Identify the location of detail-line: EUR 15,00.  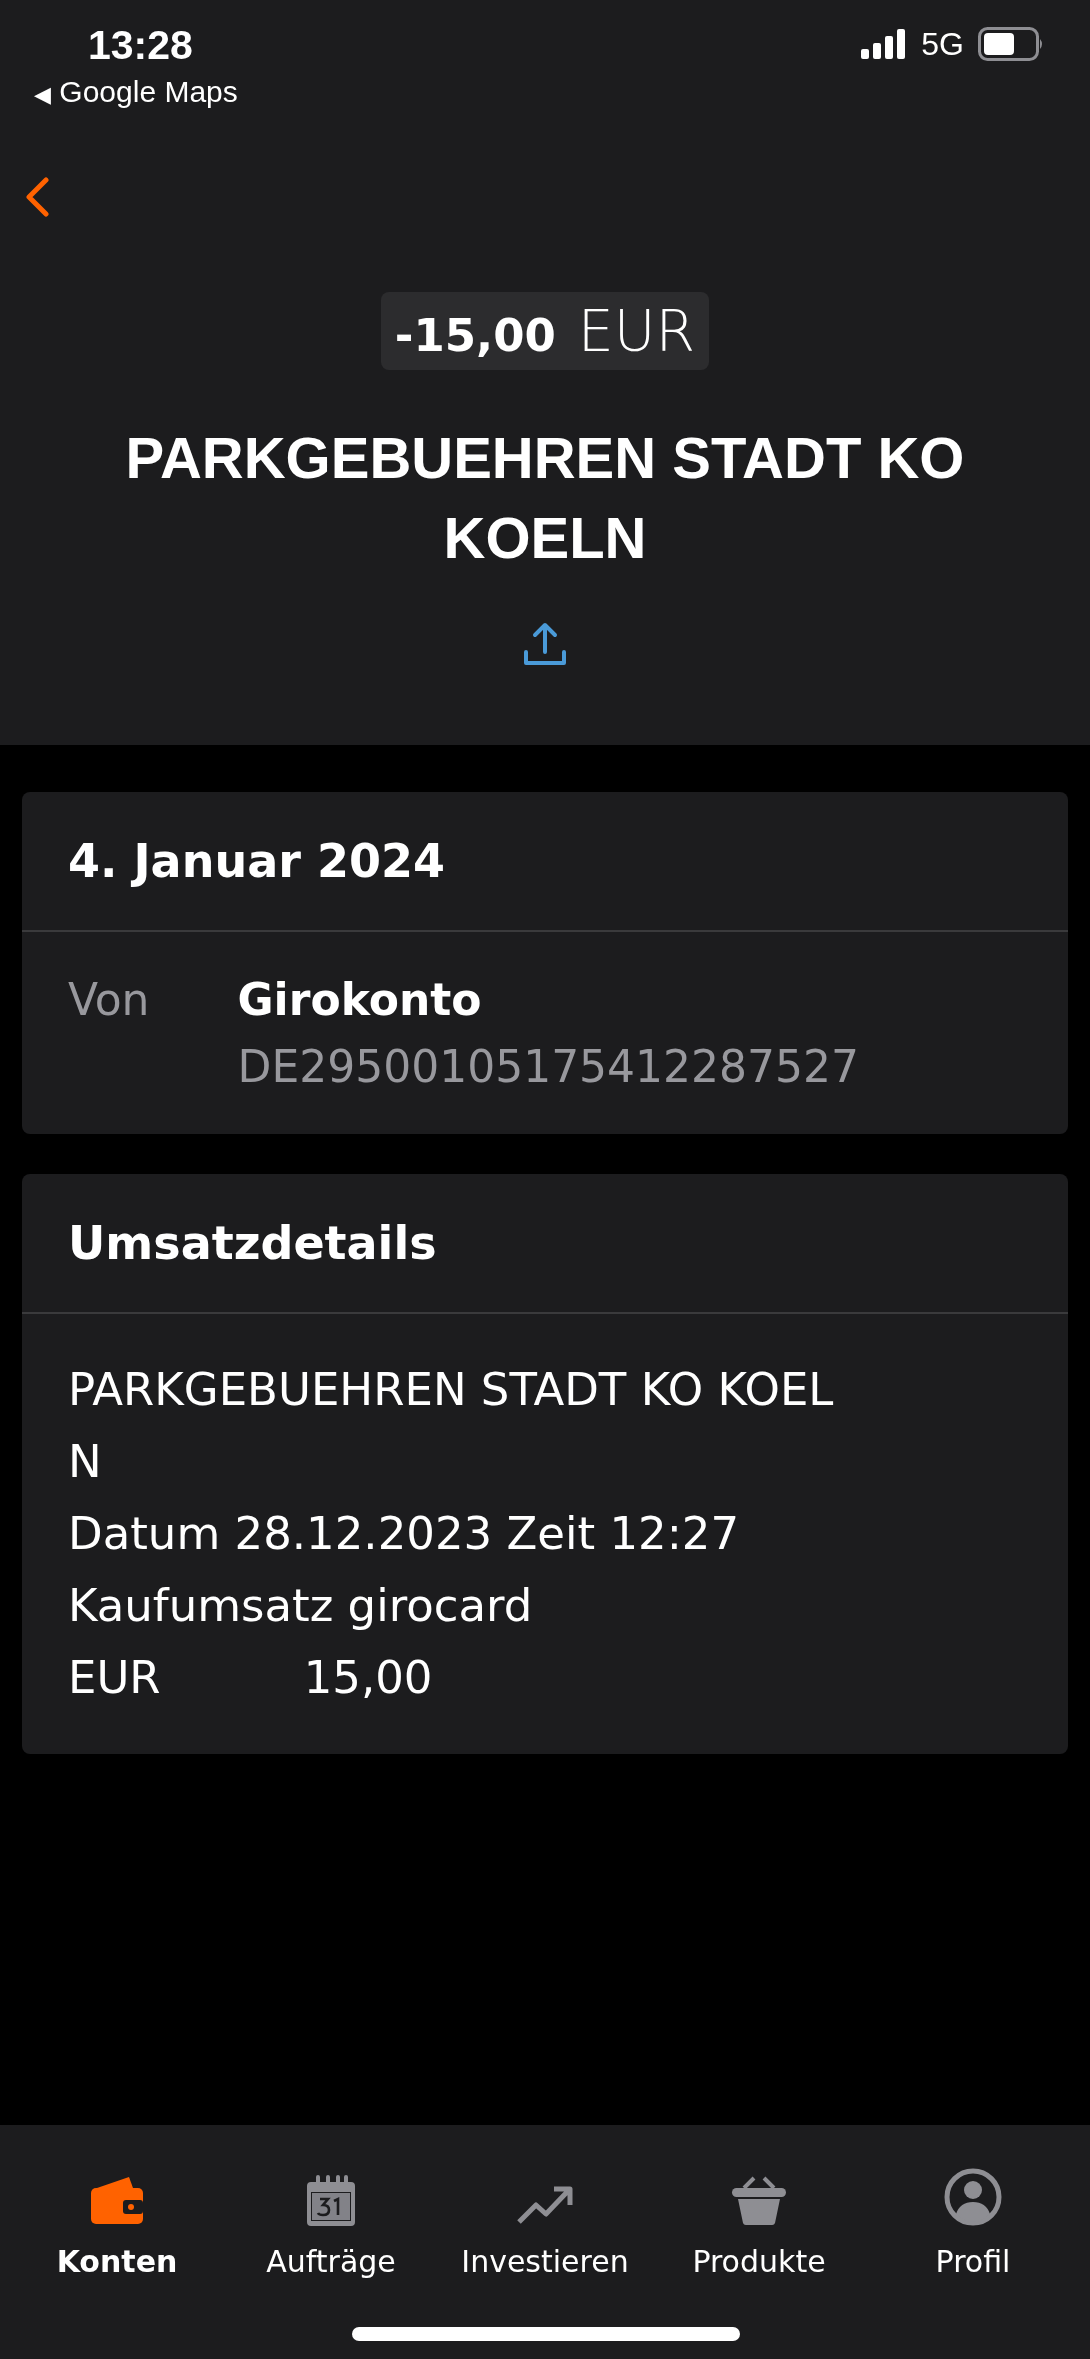
(251, 1678).